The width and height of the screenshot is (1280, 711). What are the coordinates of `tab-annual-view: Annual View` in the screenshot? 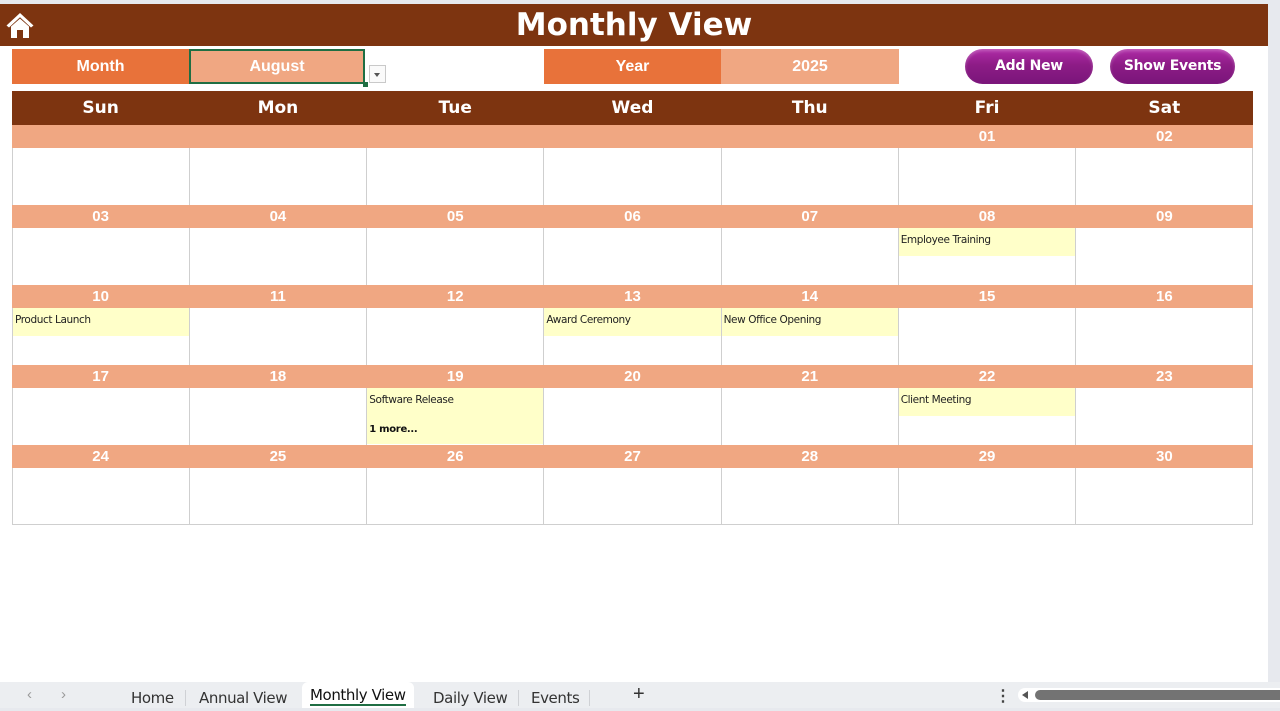 It's located at (243, 697).